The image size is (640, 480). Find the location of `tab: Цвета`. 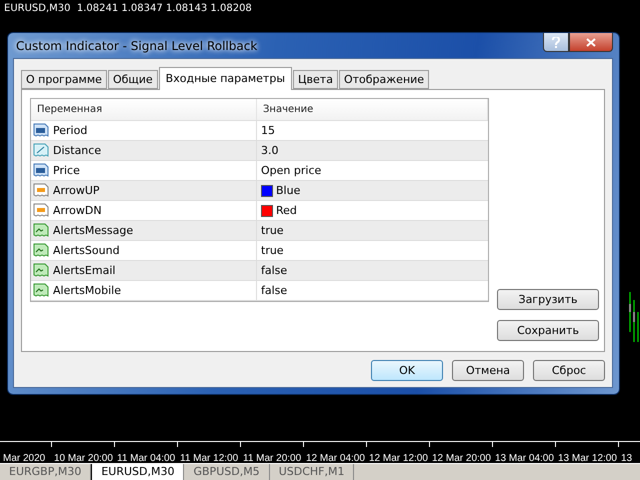

tab: Цвета is located at coordinates (315, 79).